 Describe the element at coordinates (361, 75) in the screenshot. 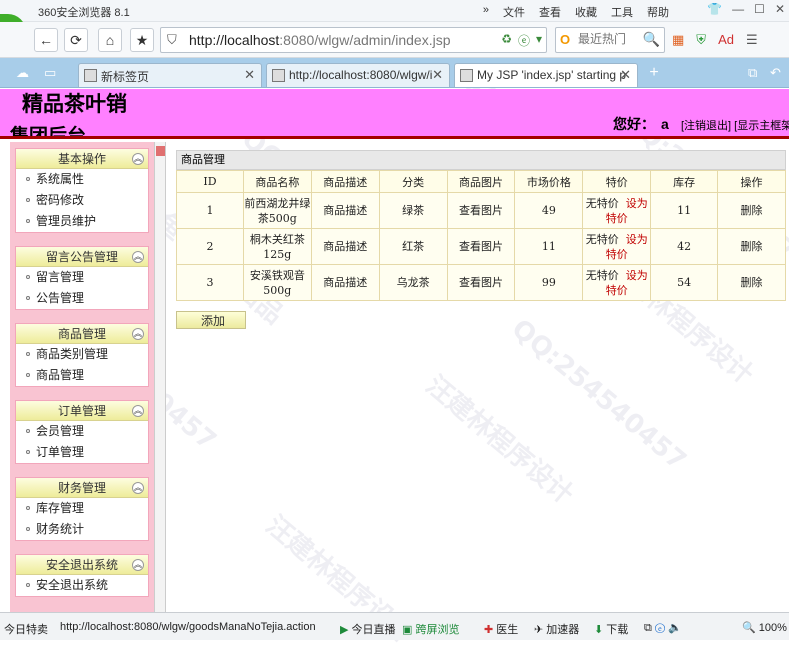

I see `tab-label: http://localhost:8080/wlgw/i` at that location.